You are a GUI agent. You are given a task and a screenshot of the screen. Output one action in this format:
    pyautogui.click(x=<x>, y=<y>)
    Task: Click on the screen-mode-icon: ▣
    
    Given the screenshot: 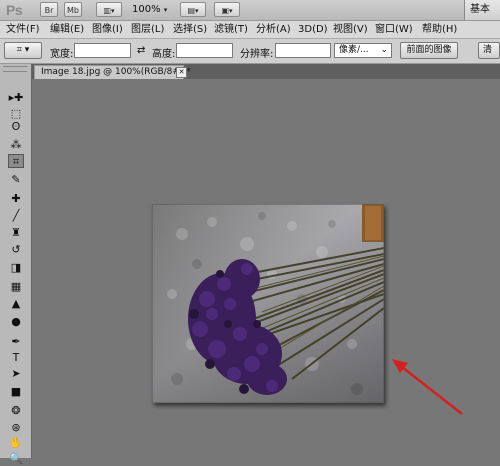 What is the action you would take?
    pyautogui.click(x=225, y=10)
    